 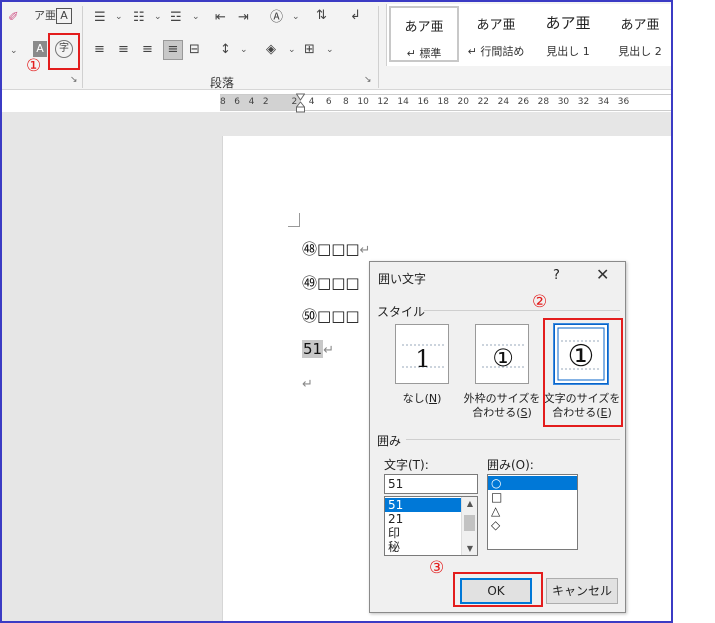 I want to click on align-left-icon: ≡, so click(x=99, y=50).